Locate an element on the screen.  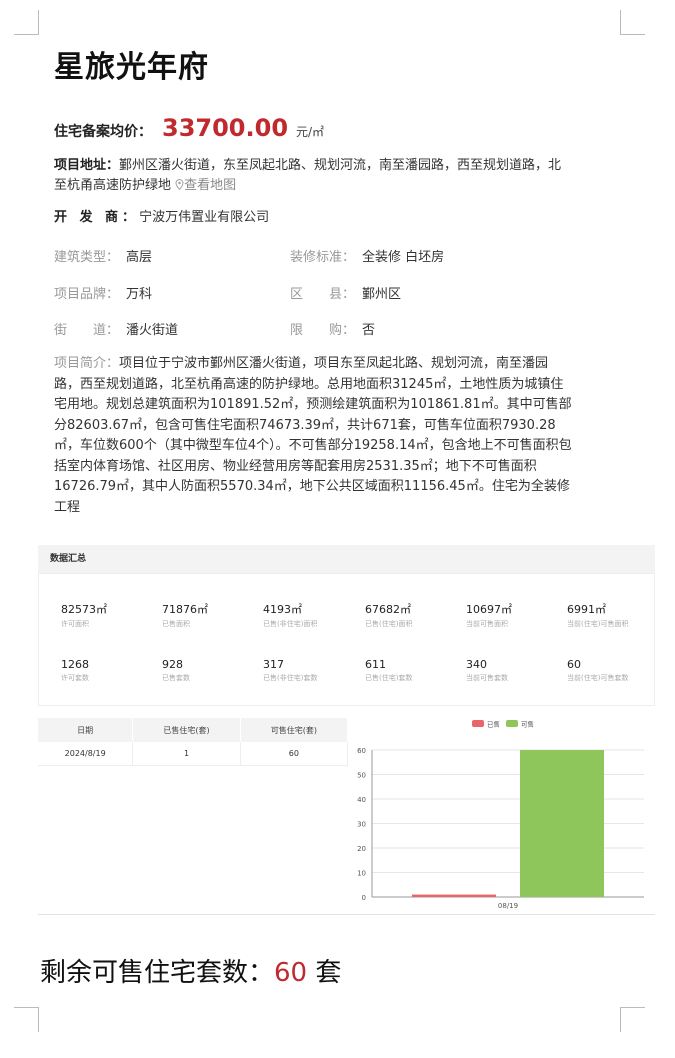
table-cell: 60 is located at coordinates (294, 754).